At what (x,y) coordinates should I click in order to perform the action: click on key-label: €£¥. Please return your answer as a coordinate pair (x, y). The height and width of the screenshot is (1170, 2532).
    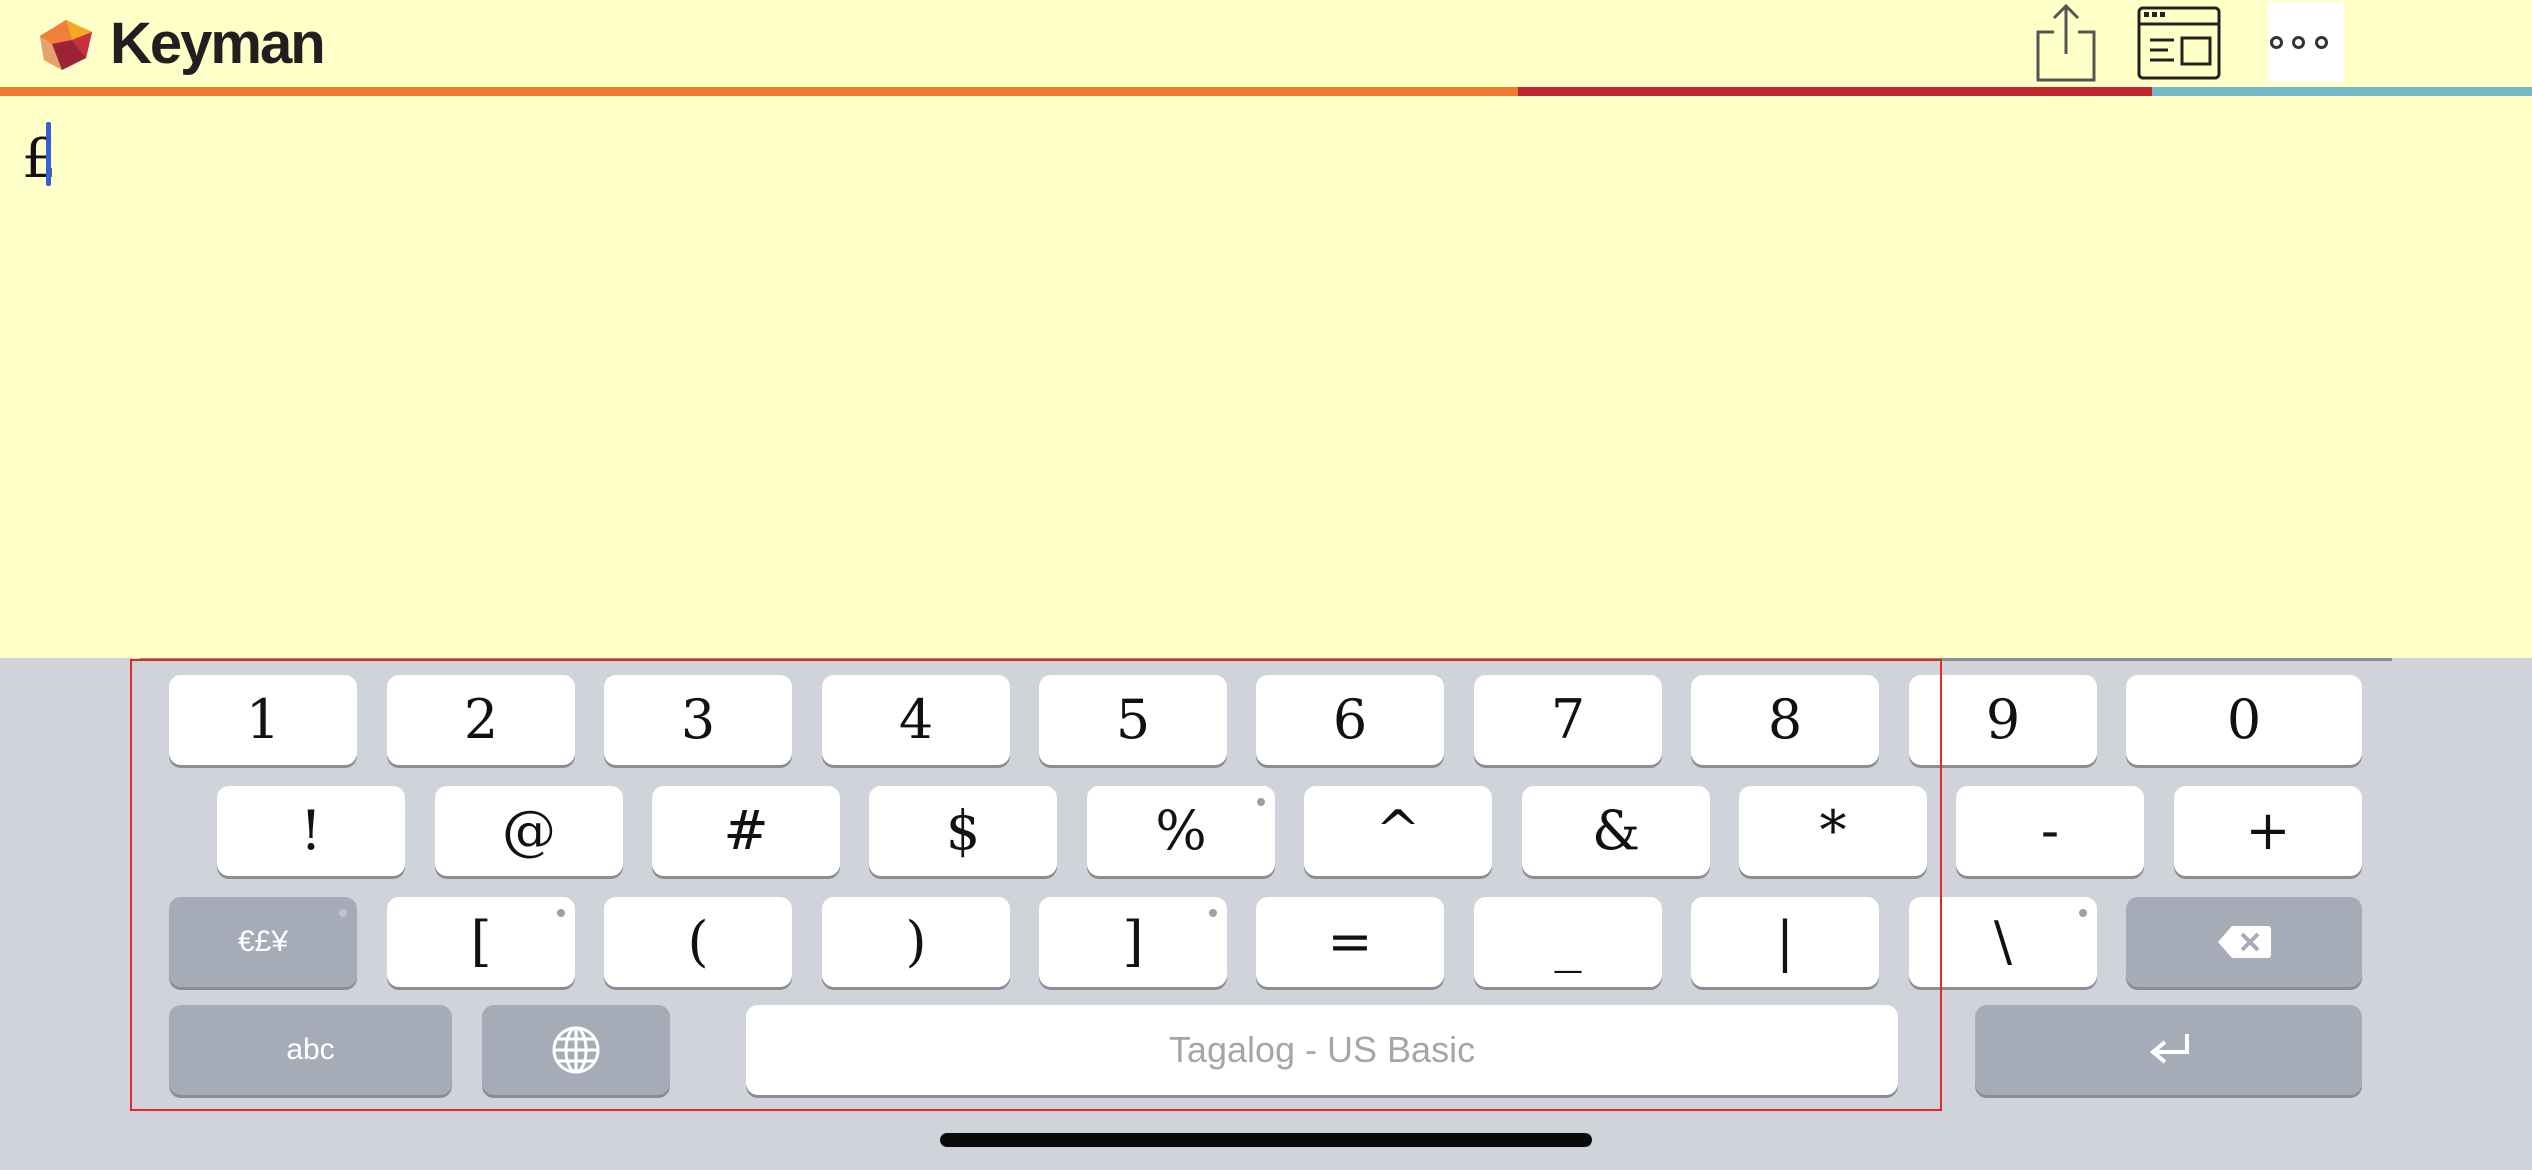
    Looking at the image, I should click on (263, 941).